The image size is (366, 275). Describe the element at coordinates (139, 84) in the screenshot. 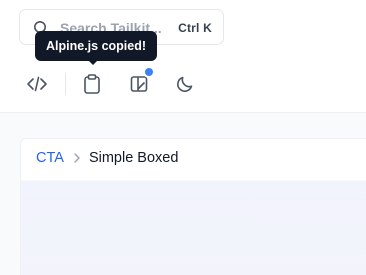

I see `preview-layout-icon` at that location.